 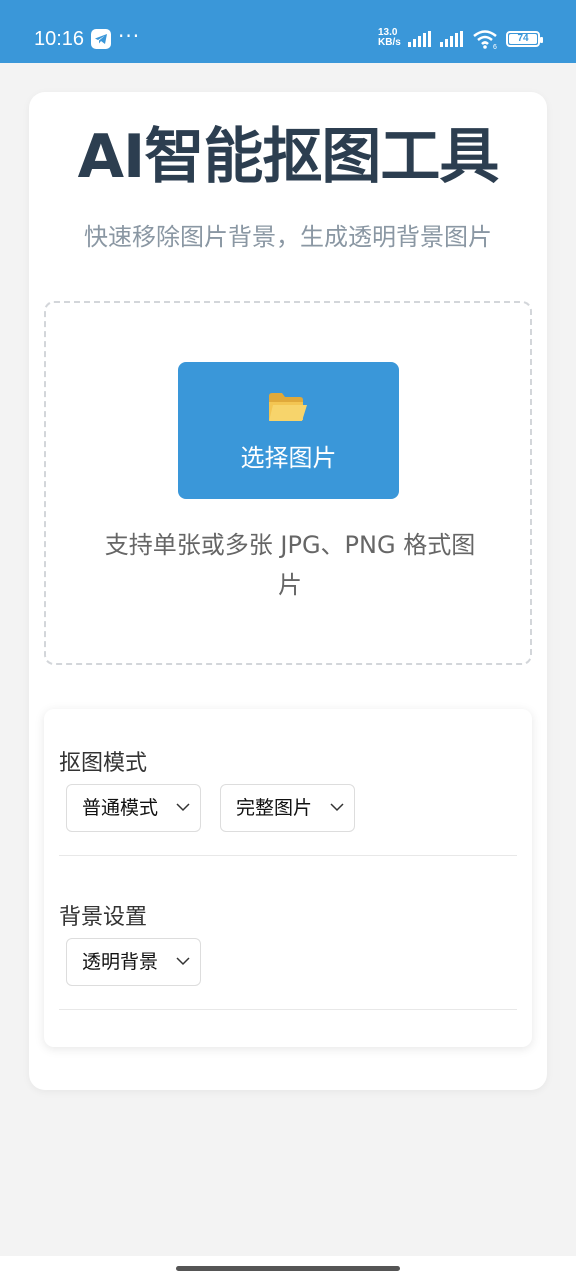 I want to click on navigation-bar, so click(x=288, y=1268).